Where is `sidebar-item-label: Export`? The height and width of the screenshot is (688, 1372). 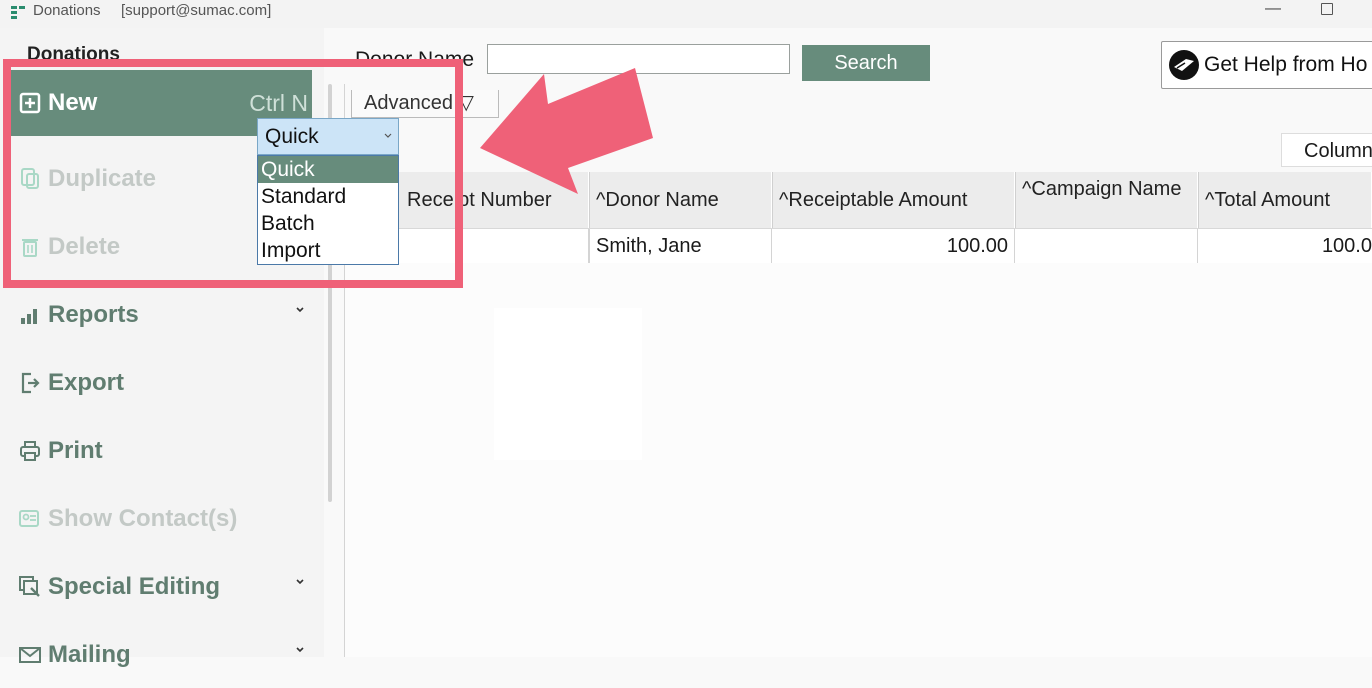
sidebar-item-label: Export is located at coordinates (86, 382).